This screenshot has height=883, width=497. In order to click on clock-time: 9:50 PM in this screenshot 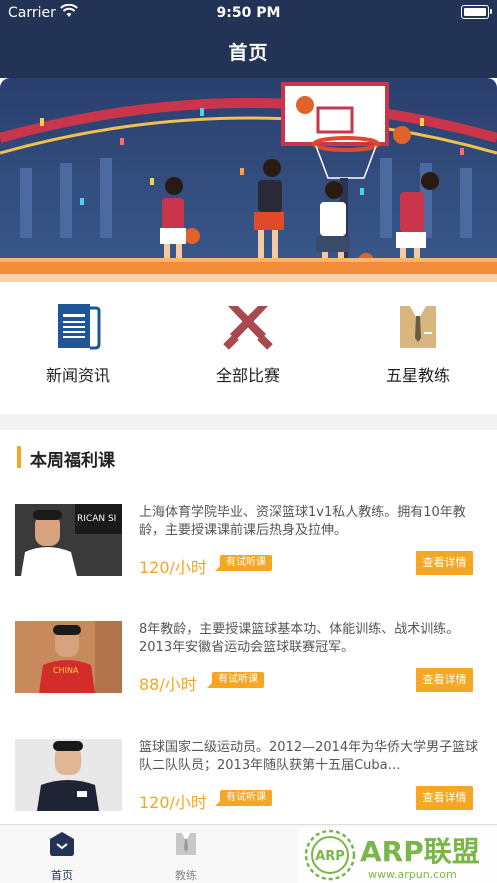, I will do `click(248, 13)`.